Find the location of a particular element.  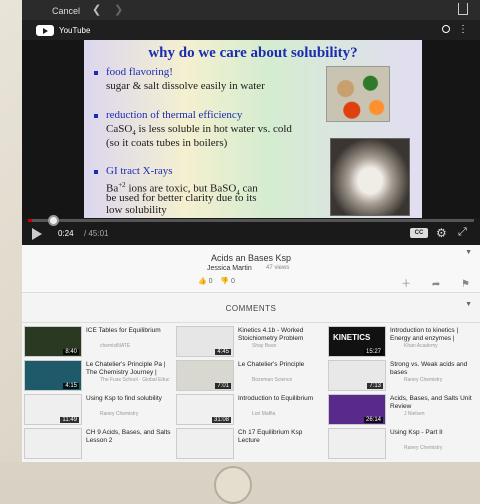

cancel-button: Cancel is located at coordinates (66, 11).